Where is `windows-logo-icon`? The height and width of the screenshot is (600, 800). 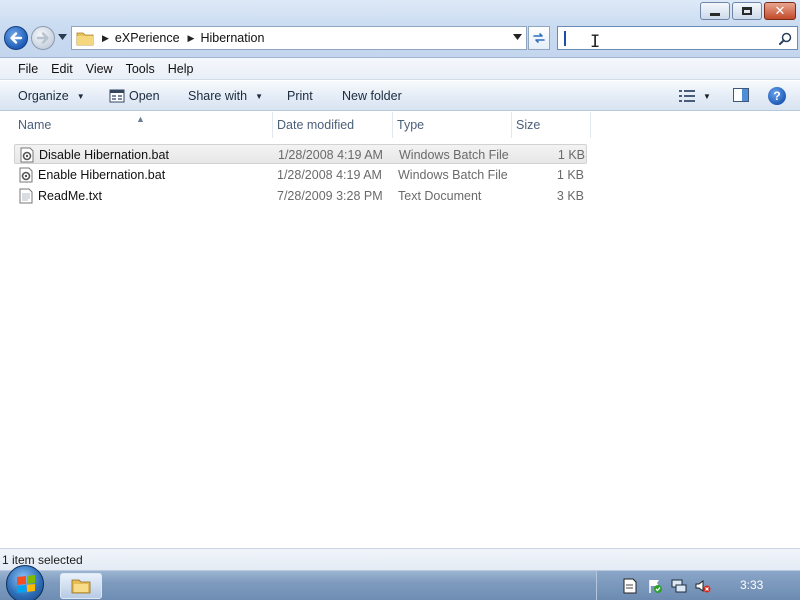
windows-logo-icon is located at coordinates (26, 584).